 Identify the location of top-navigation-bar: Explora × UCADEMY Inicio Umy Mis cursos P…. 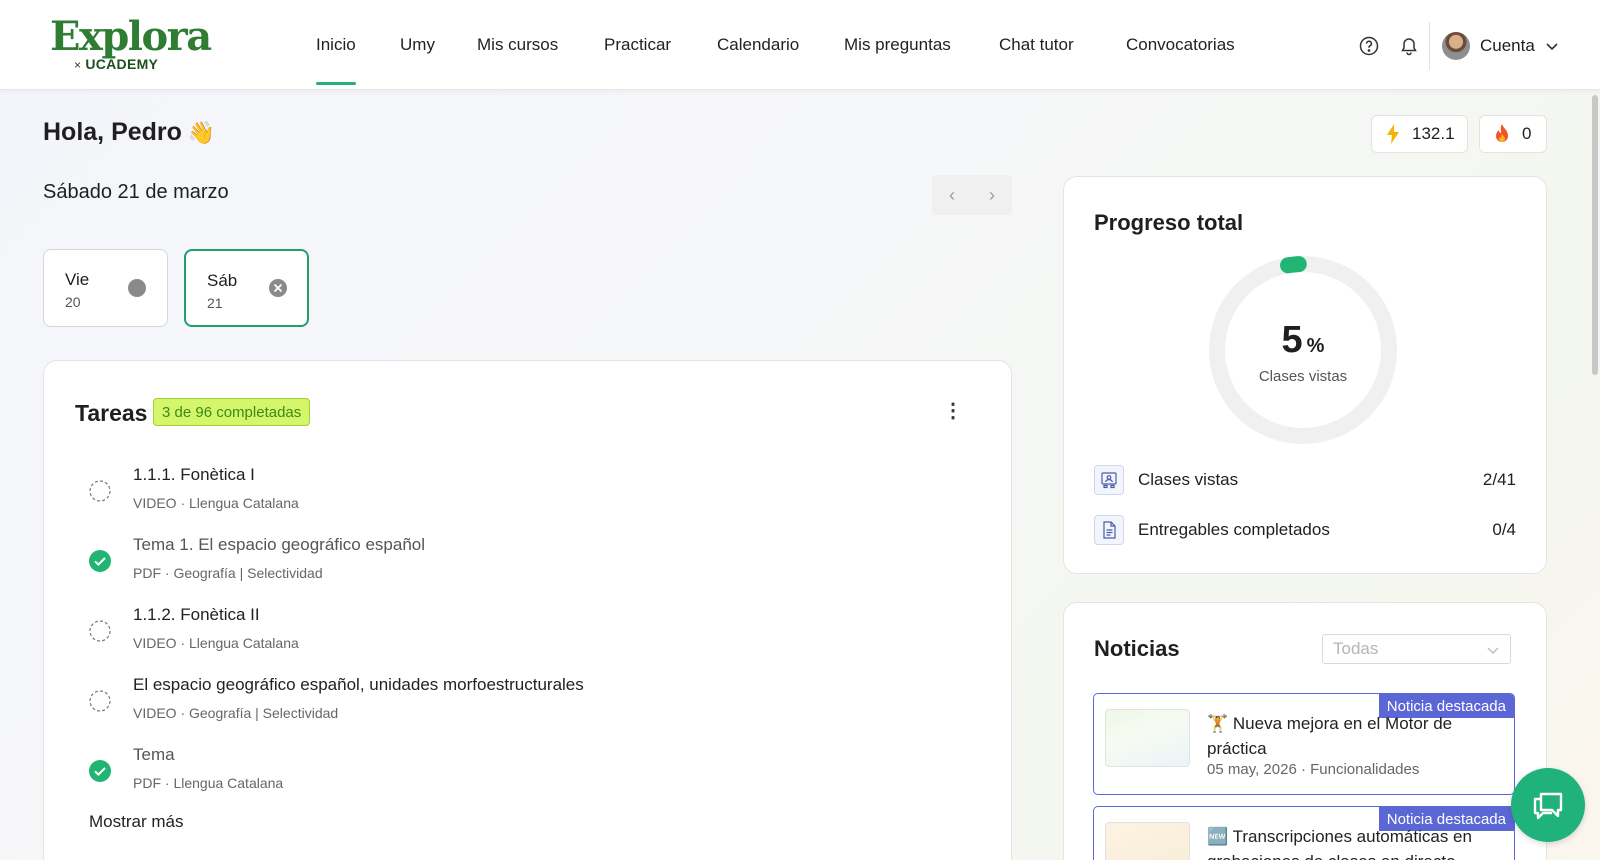
(800, 45).